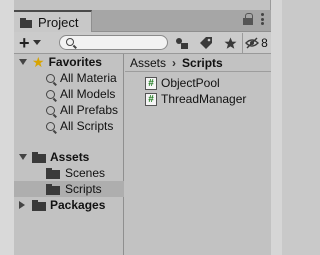 The width and height of the screenshot is (320, 255). I want to click on more-menu-icon, so click(263, 19).